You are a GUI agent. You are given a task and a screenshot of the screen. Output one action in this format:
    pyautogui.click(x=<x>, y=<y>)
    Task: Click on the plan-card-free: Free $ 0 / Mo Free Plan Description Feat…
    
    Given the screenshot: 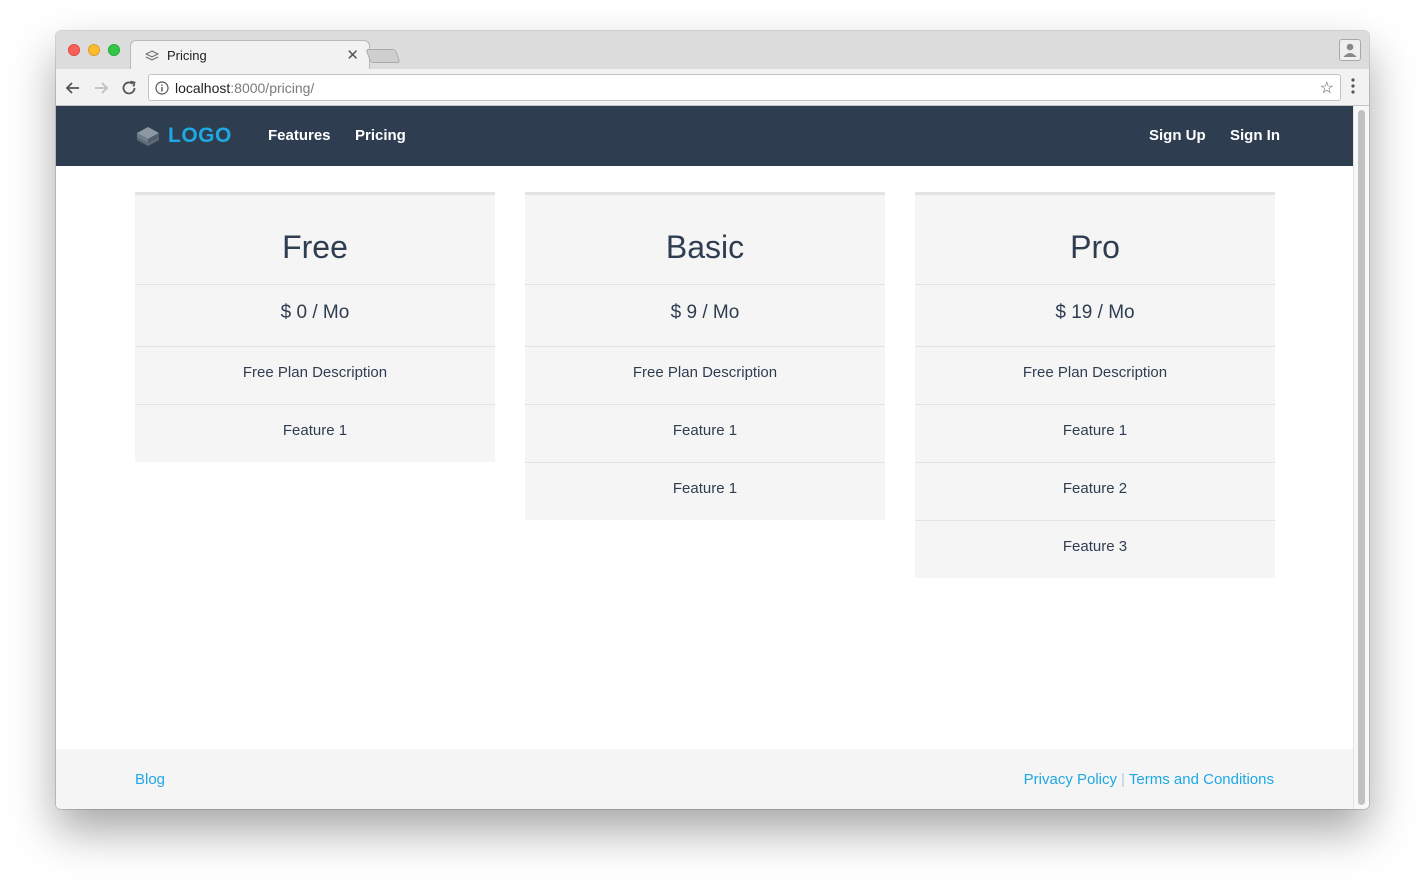 What is the action you would take?
    pyautogui.click(x=315, y=327)
    